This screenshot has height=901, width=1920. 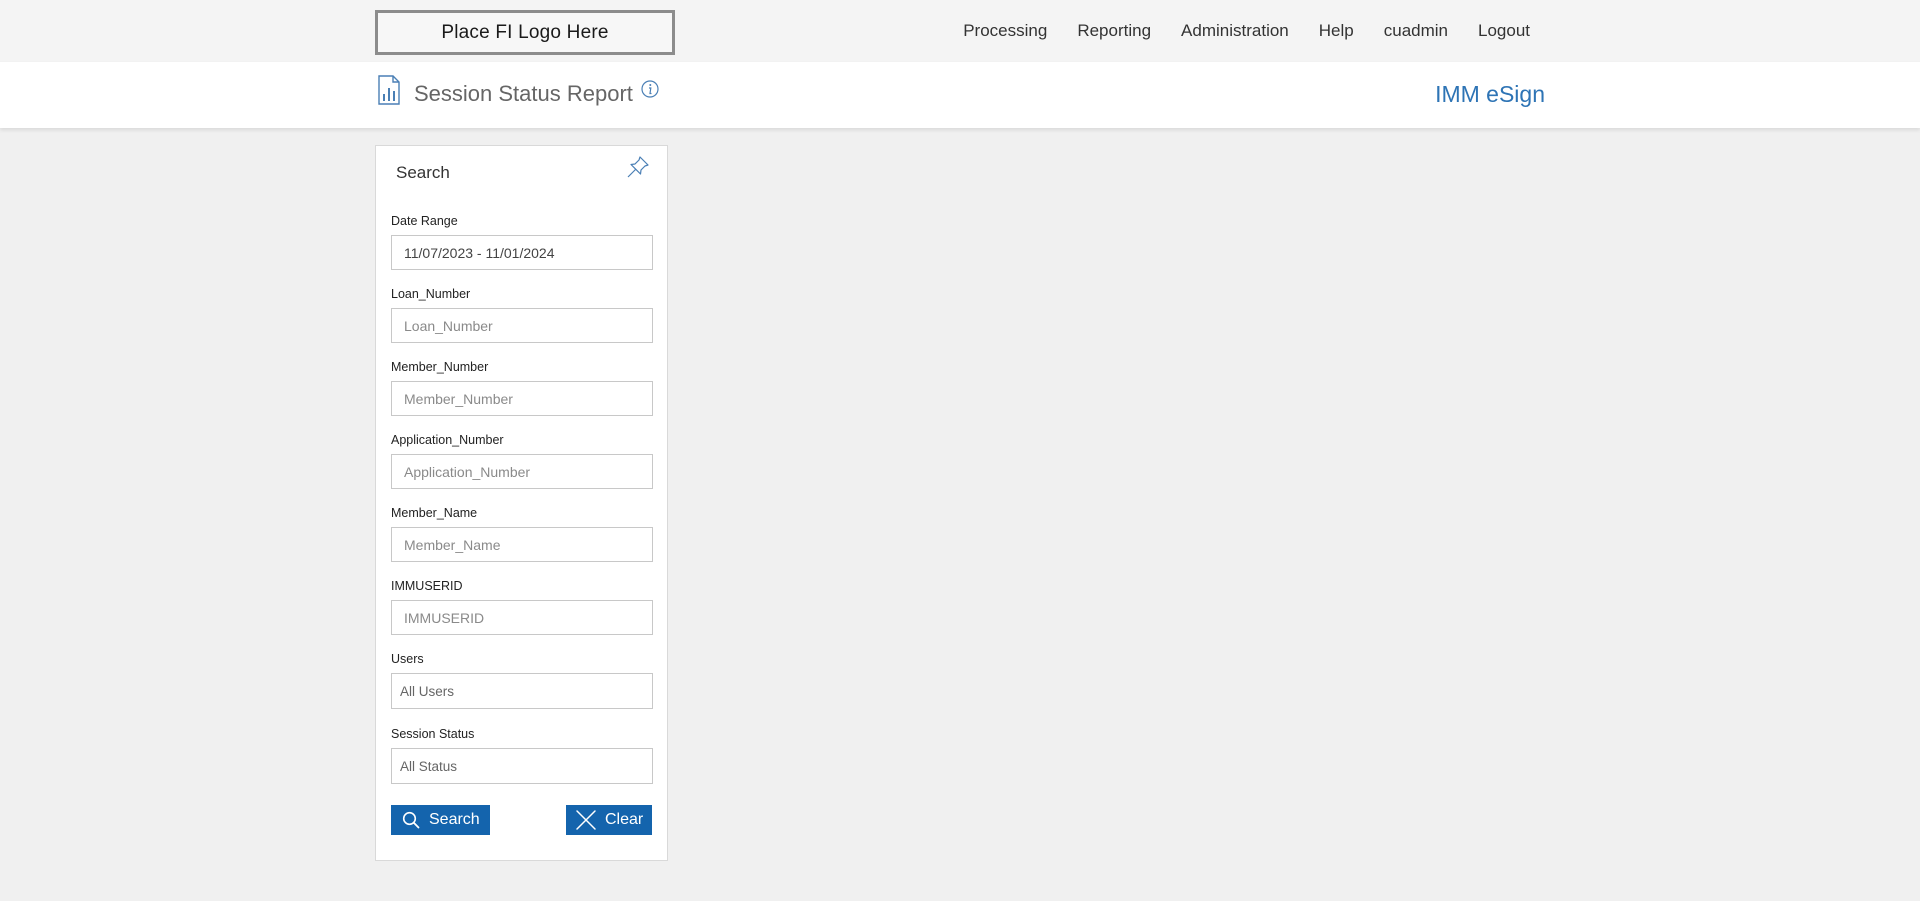 I want to click on clear-button-label: Clear, so click(x=624, y=819).